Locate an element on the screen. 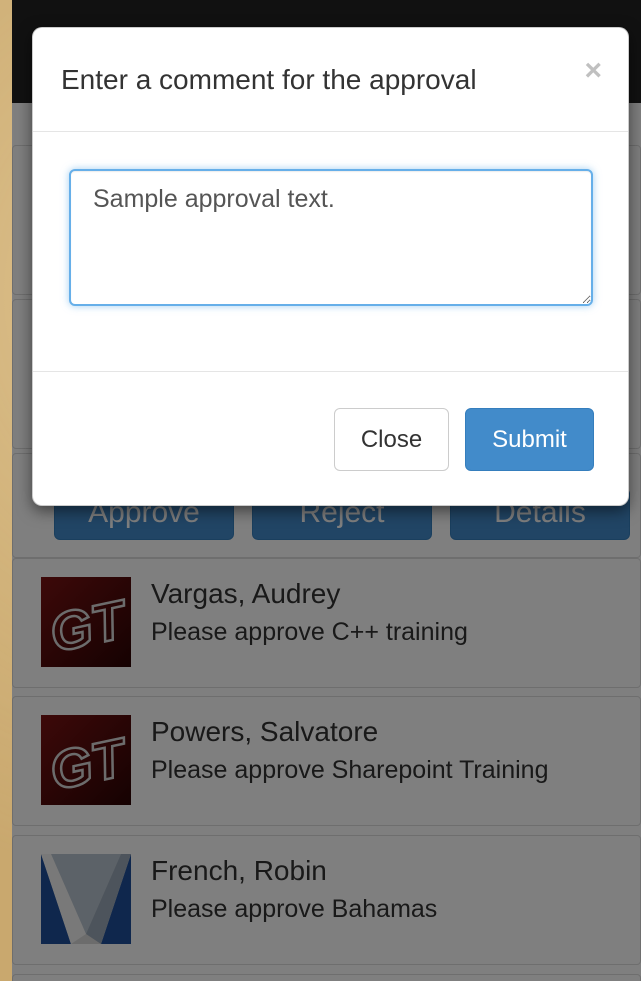 The height and width of the screenshot is (981, 641). modal-footer: Close Submit is located at coordinates (330, 438).